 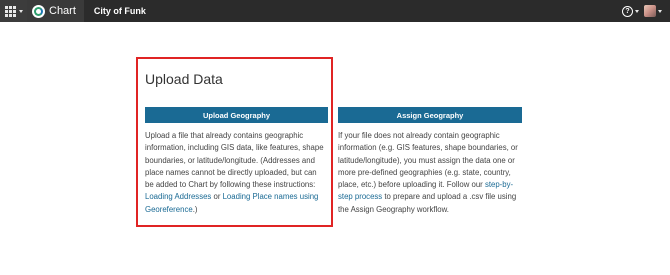 I want to click on help-icon: ?, so click(x=627, y=11).